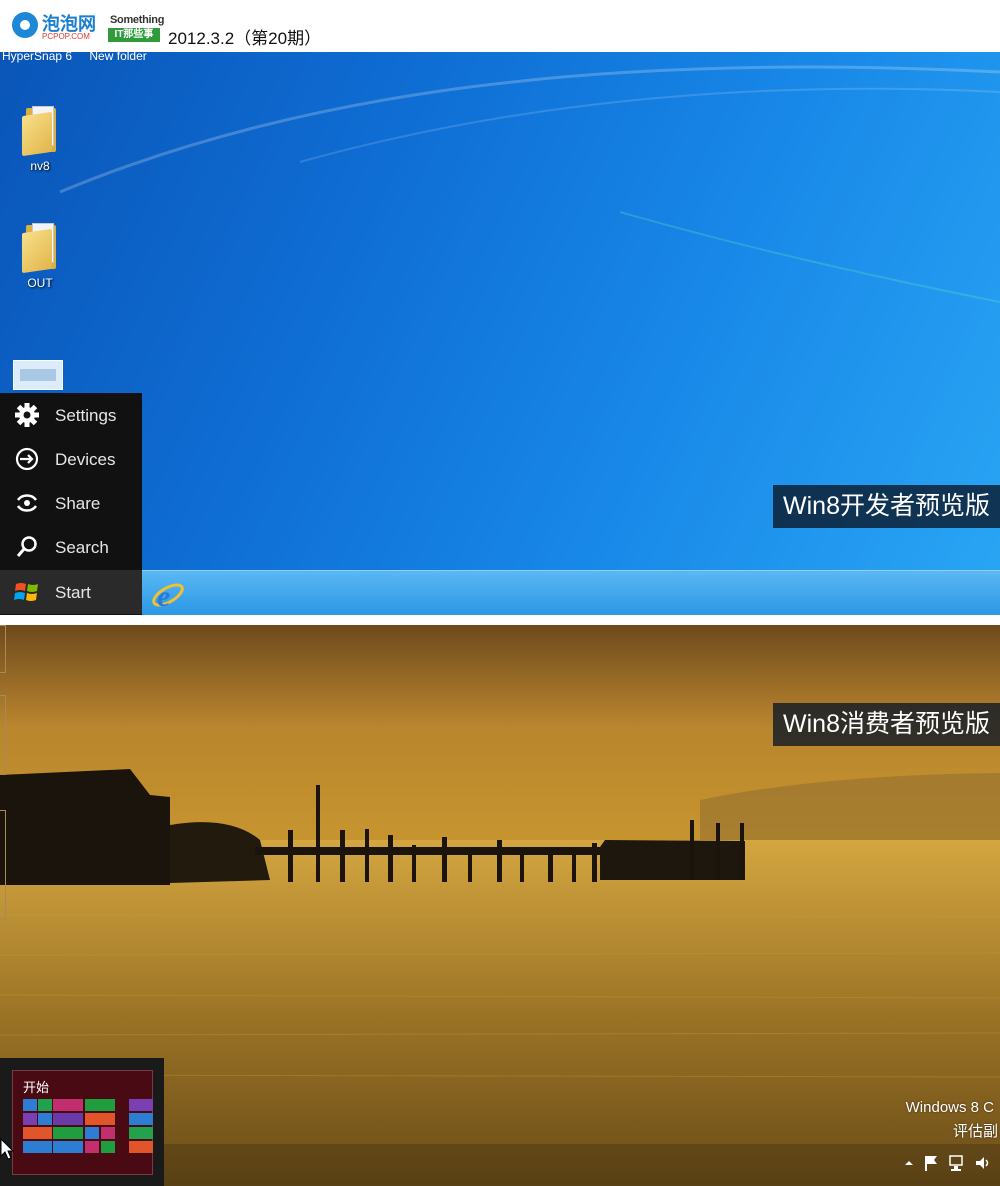  Describe the element at coordinates (81, 57) in the screenshot. I see `desktop-top-labels: HyperSnap 6 New folder` at that location.